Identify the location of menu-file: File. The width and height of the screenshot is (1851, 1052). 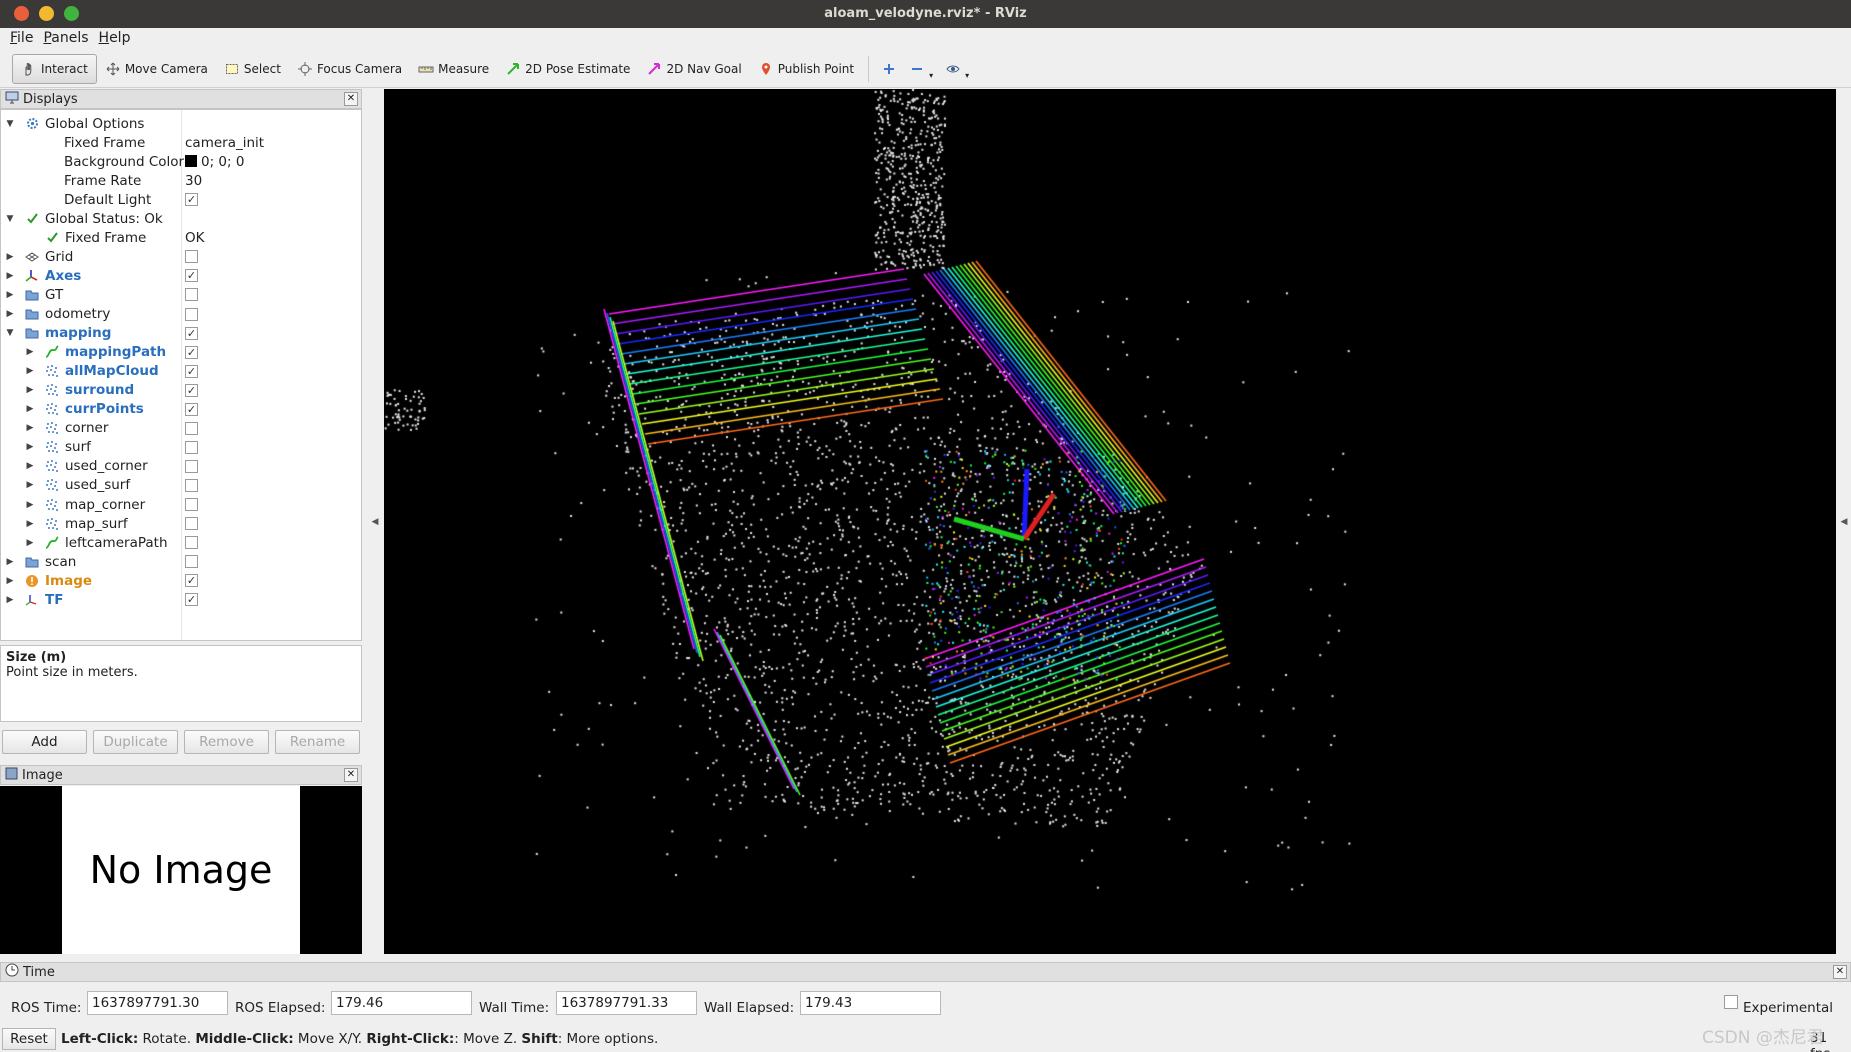
(21, 39).